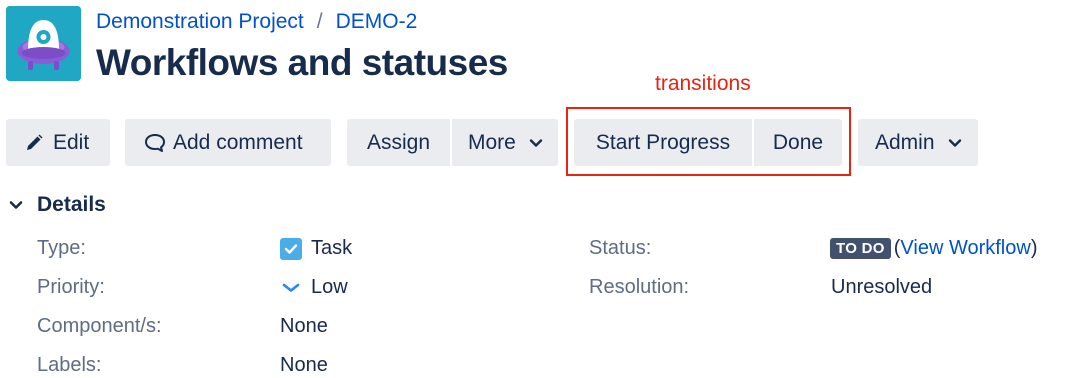 The image size is (1075, 378). I want to click on start-progress-button-label: Start Progress, so click(663, 142).